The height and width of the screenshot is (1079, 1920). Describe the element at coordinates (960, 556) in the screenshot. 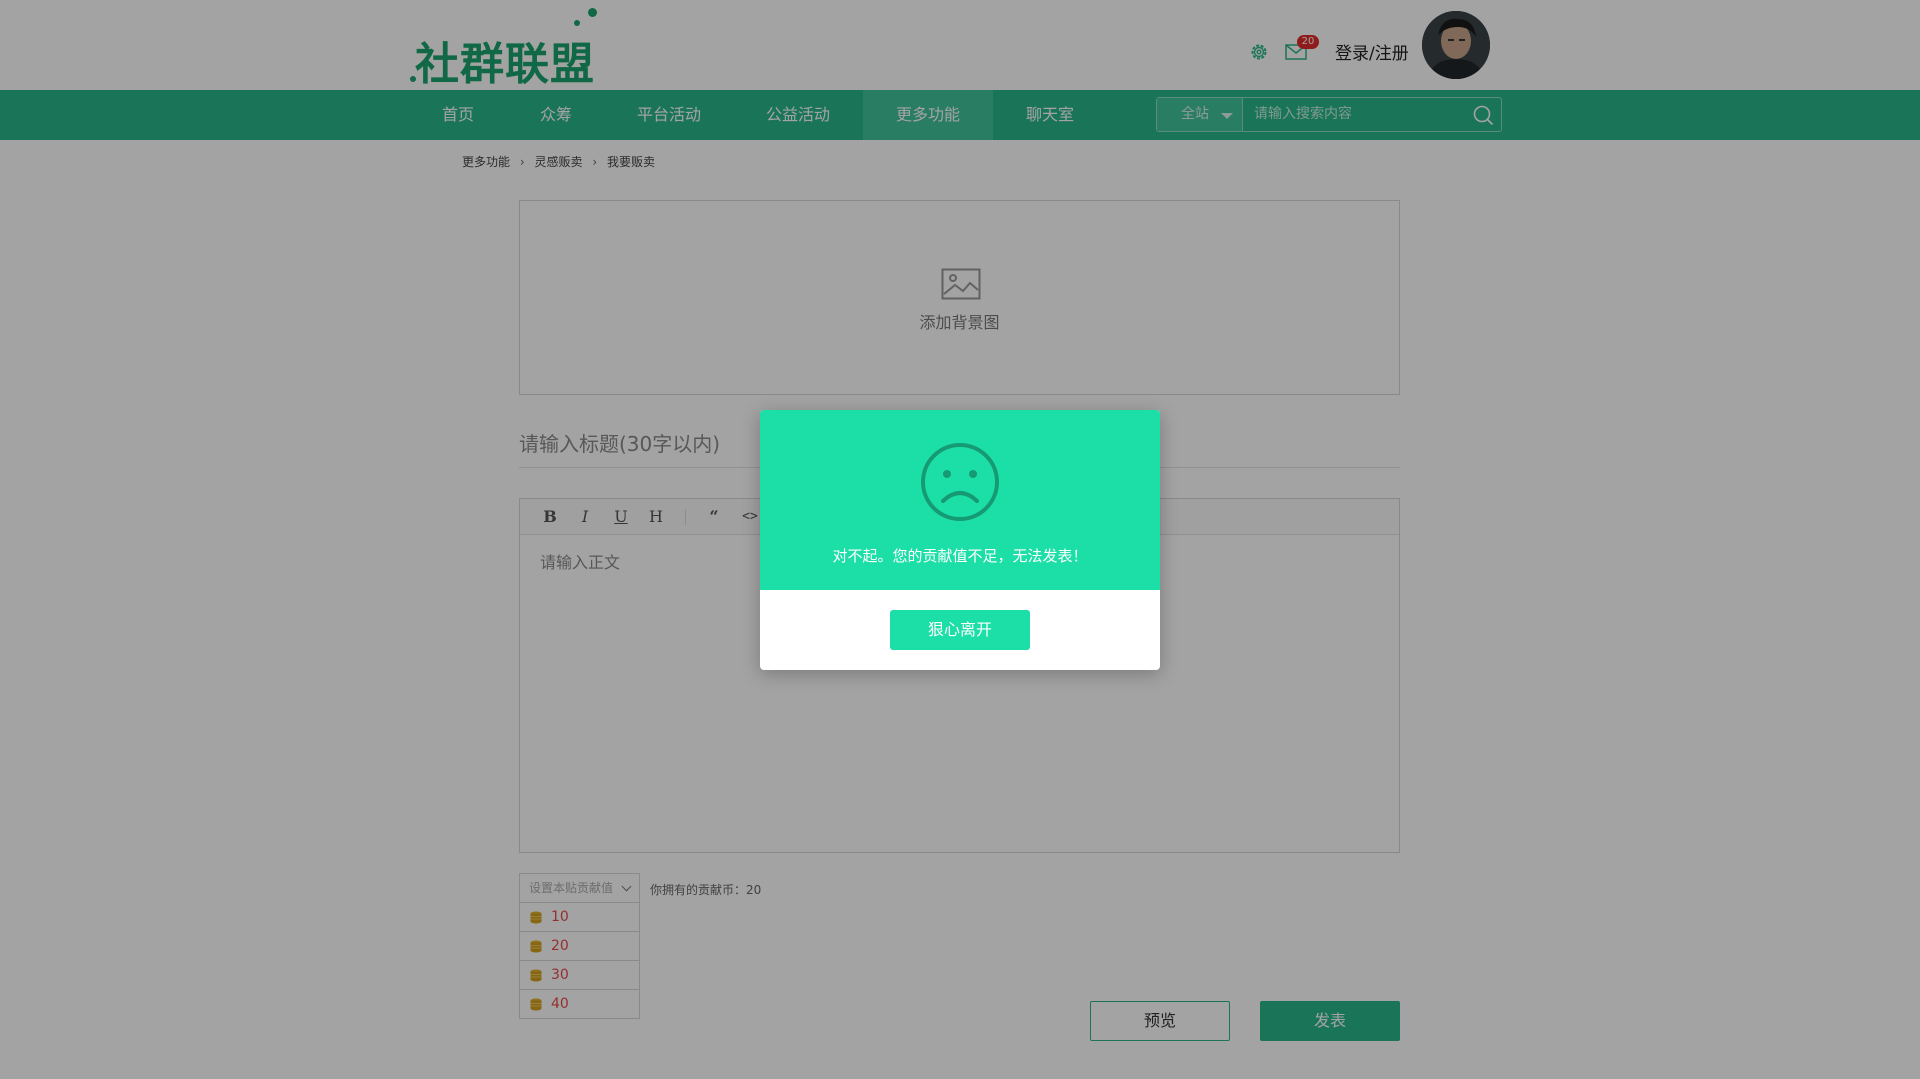

I see `dialog-message: 对不起。您的贡献值不足，无法发表！` at that location.